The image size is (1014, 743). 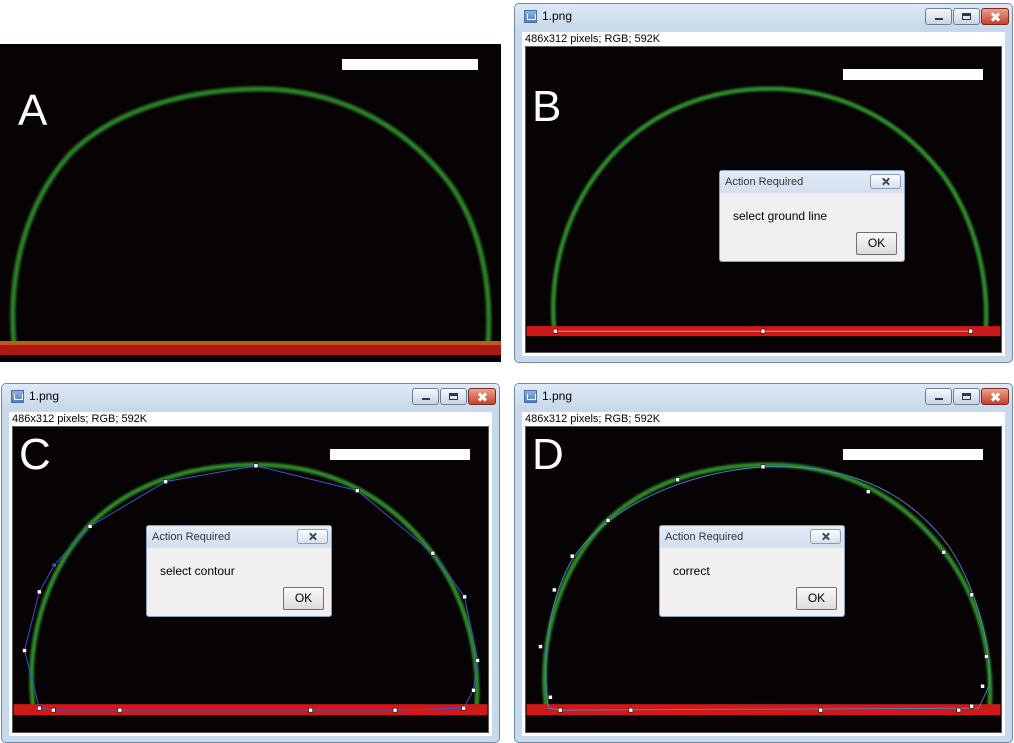 What do you see at coordinates (780, 216) in the screenshot?
I see `dialog-message: select ground line` at bounding box center [780, 216].